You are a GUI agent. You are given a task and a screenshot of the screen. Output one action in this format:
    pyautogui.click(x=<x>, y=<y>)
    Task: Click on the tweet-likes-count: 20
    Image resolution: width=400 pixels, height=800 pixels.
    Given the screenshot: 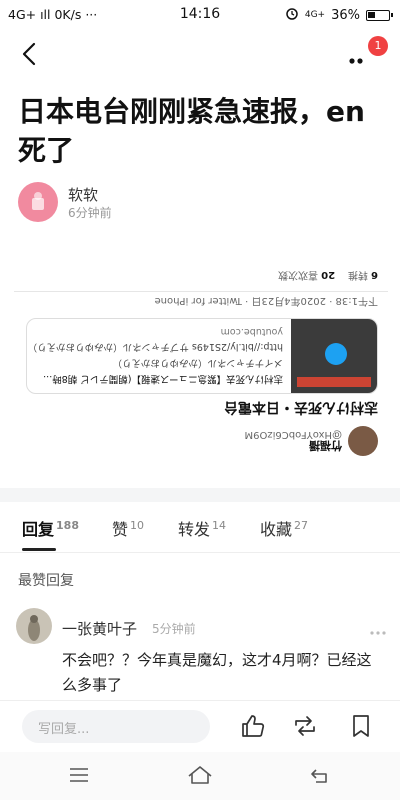 What is the action you would take?
    pyautogui.click(x=328, y=274)
    